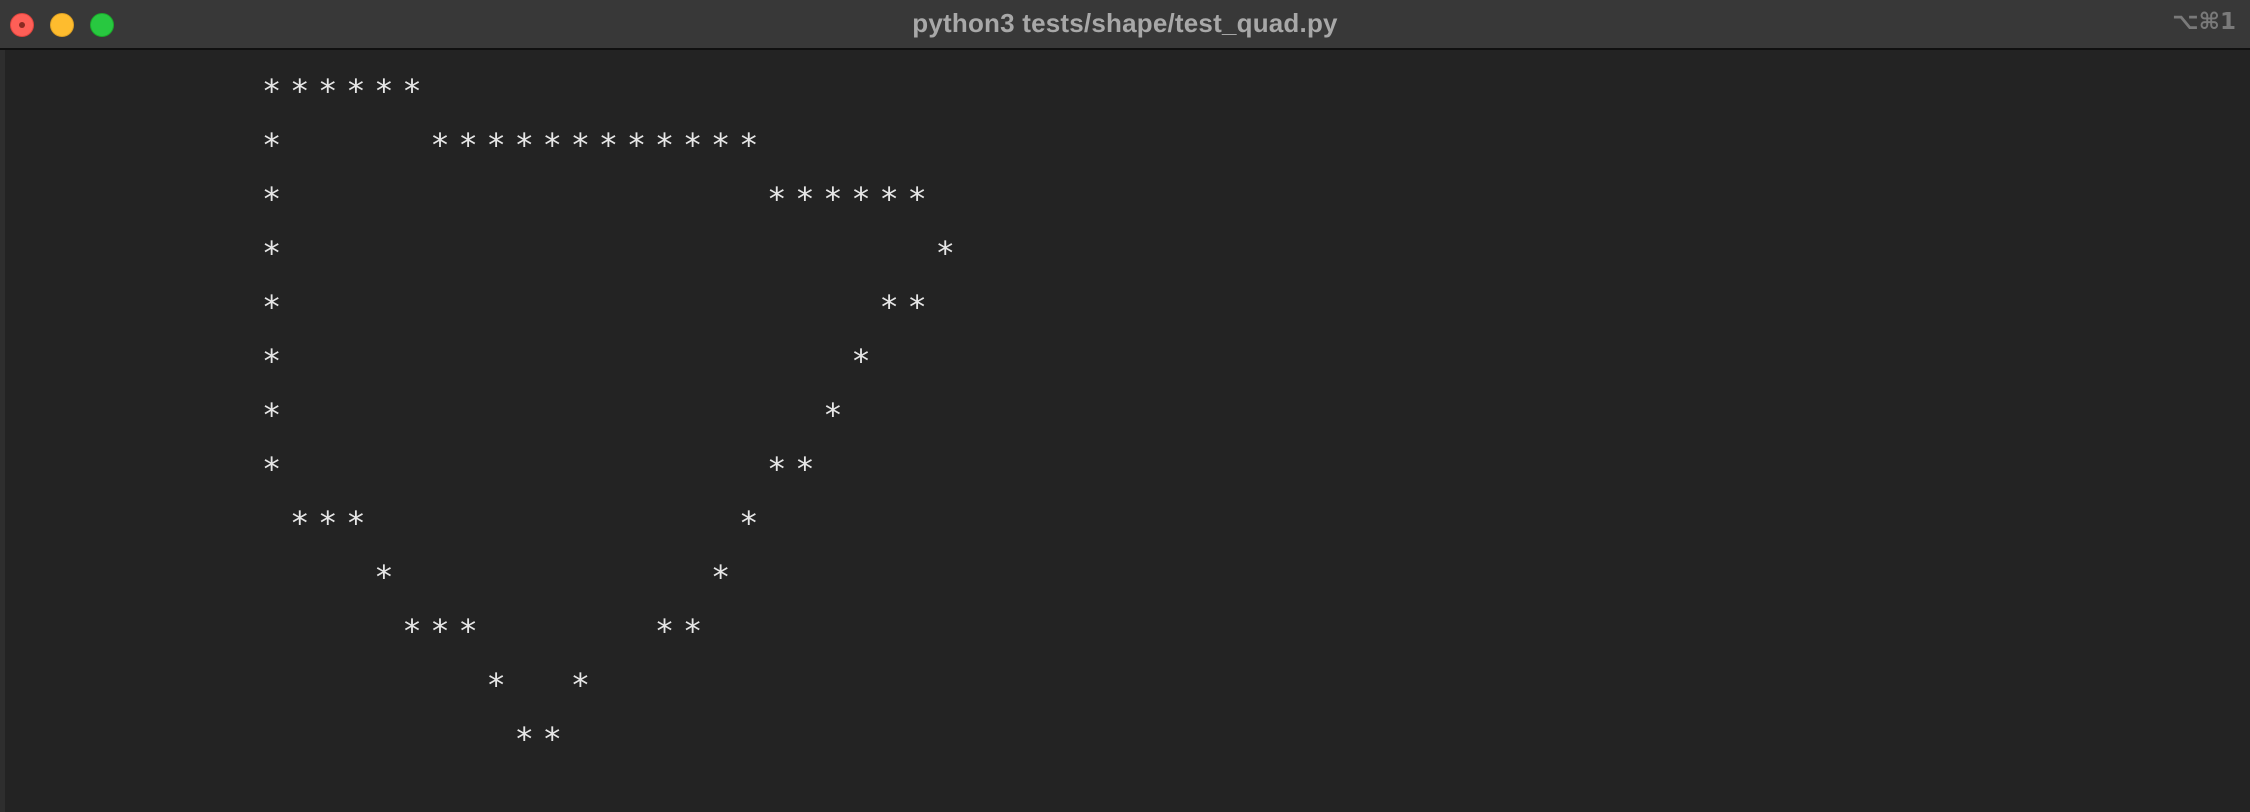 Image resolution: width=2250 pixels, height=812 pixels. Describe the element at coordinates (599, 199) in the screenshot. I see `terminal-line: * ******` at that location.